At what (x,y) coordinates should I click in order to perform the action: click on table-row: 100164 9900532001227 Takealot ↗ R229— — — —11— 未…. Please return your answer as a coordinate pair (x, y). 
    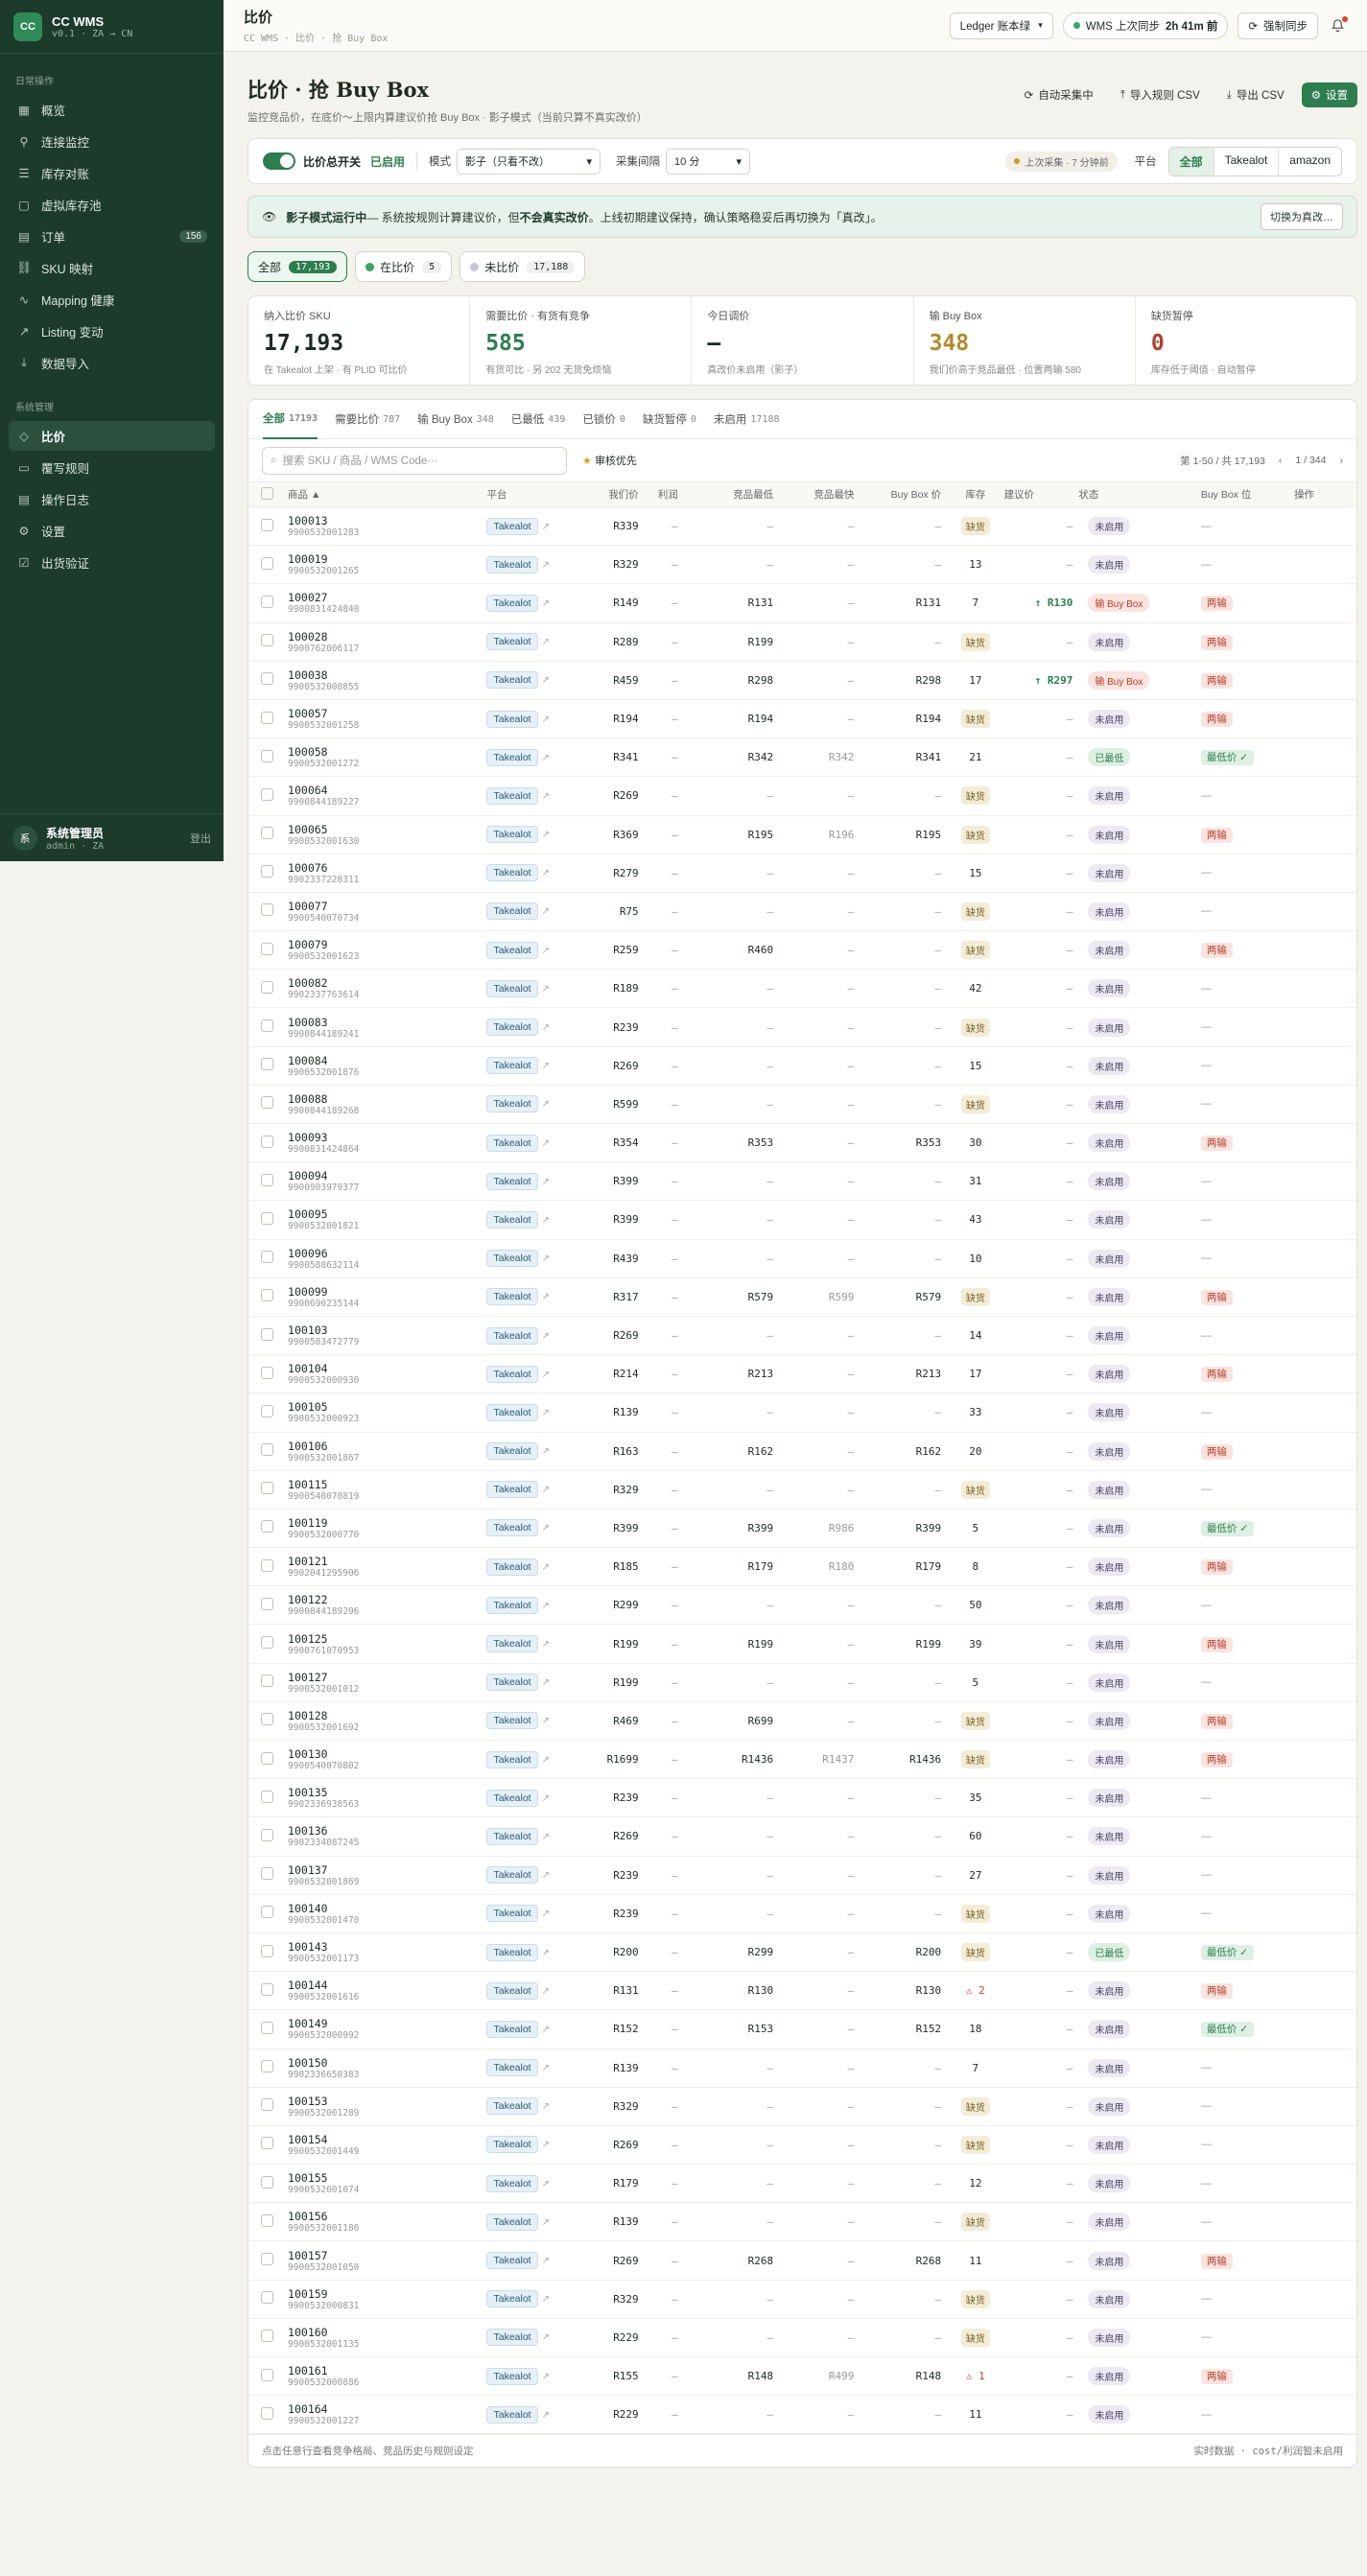
    Looking at the image, I should click on (802, 2415).